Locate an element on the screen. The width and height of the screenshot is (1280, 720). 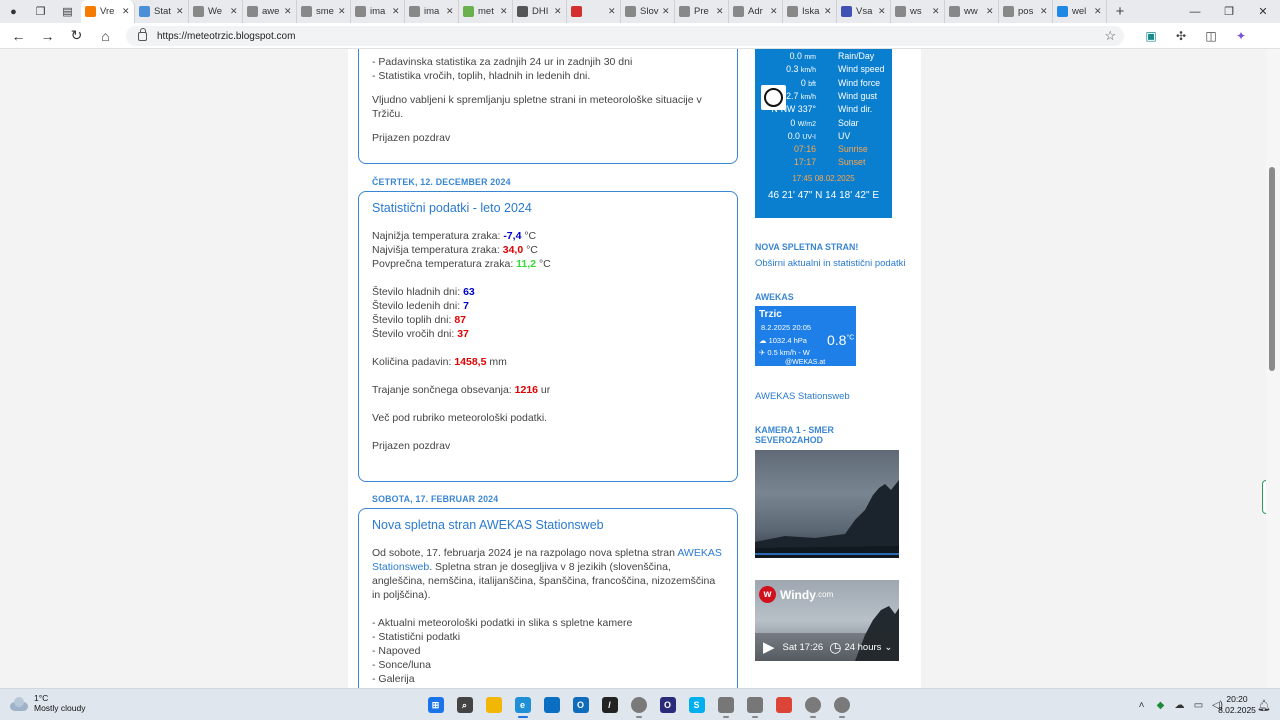
browser-tab: ww ✕ is located at coordinates (972, 11).